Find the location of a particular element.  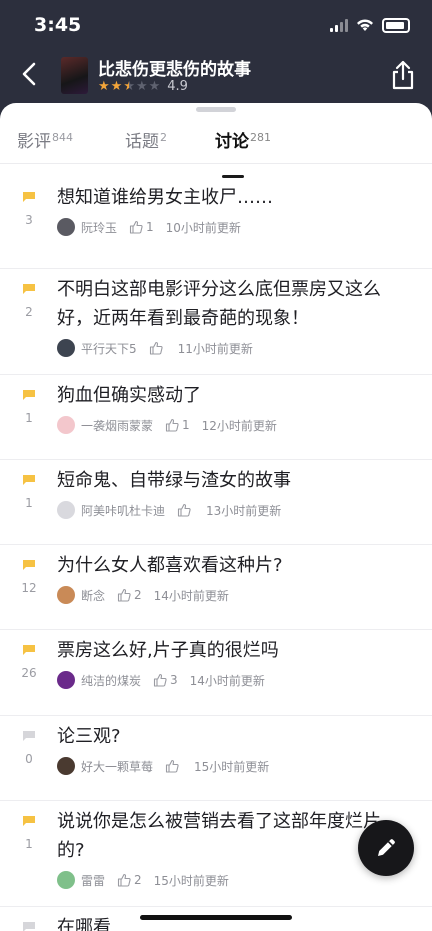

tab-indicator is located at coordinates (233, 176).